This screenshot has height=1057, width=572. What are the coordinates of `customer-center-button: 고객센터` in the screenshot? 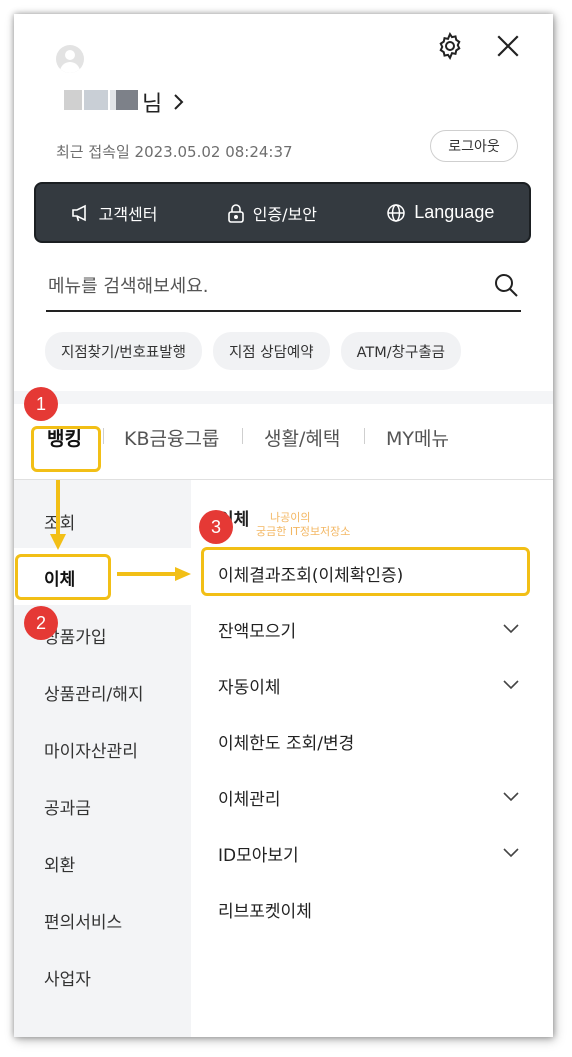 It's located at (114, 213).